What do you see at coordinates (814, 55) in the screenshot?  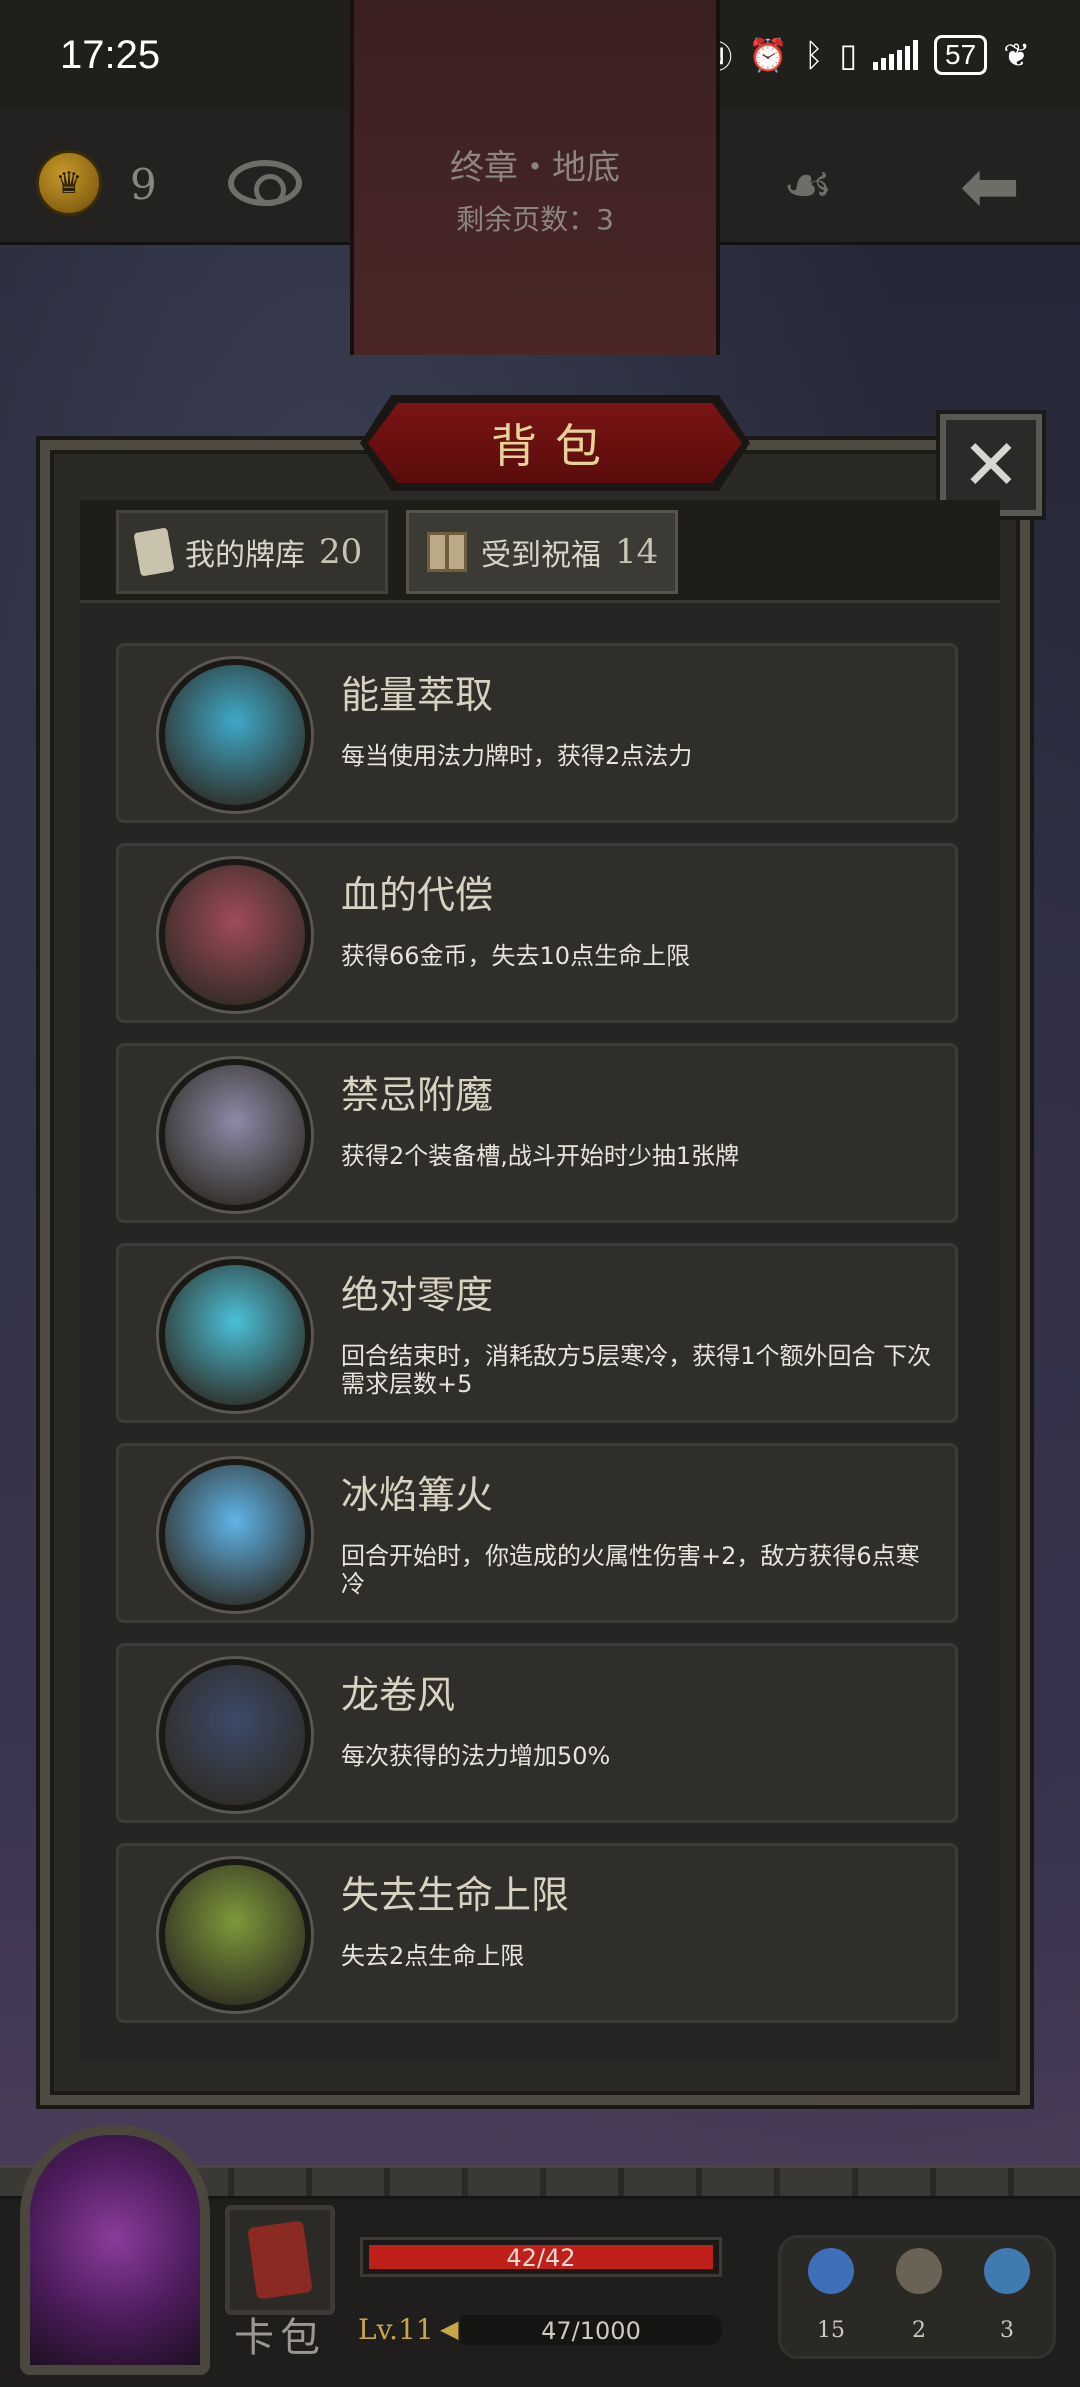 I see `bluetooth-icon: ᛒ` at bounding box center [814, 55].